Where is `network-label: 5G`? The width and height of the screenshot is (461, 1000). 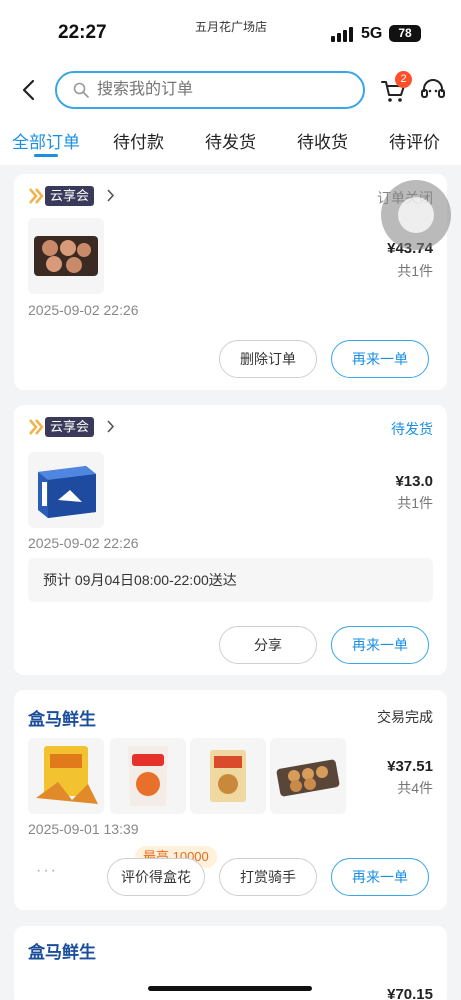 network-label: 5G is located at coordinates (372, 33).